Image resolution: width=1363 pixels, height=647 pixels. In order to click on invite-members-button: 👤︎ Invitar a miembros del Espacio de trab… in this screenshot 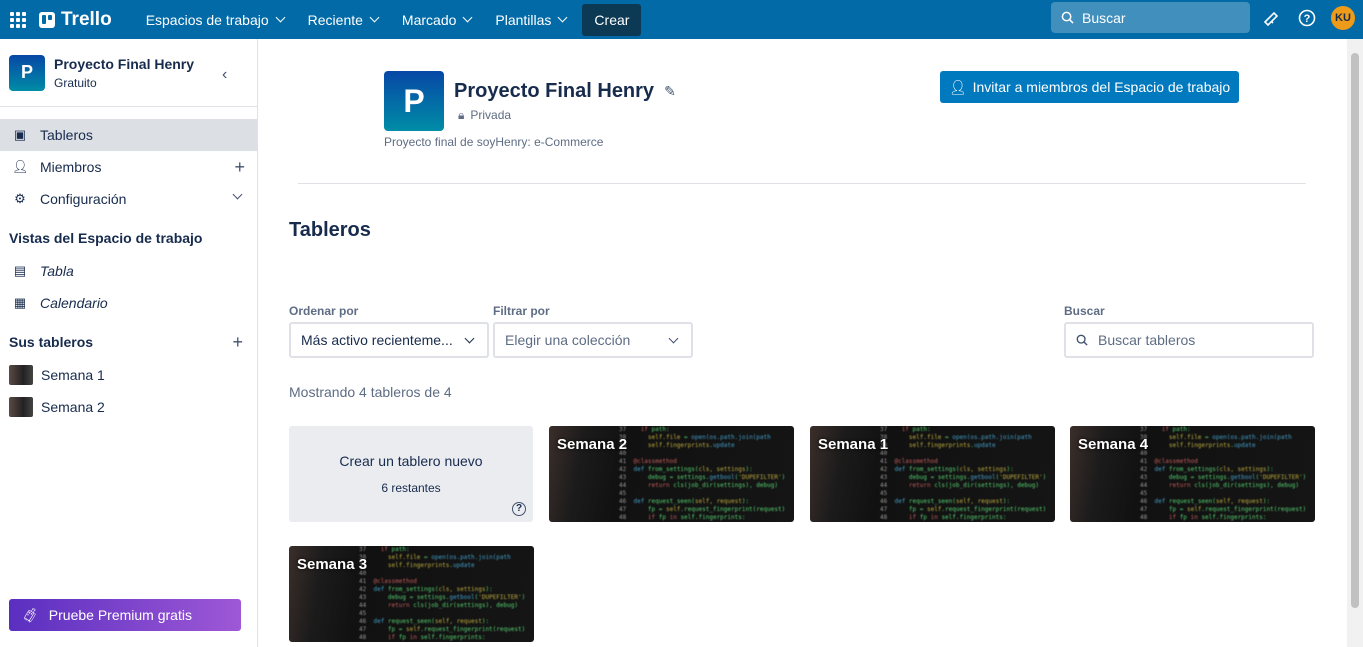, I will do `click(1089, 87)`.